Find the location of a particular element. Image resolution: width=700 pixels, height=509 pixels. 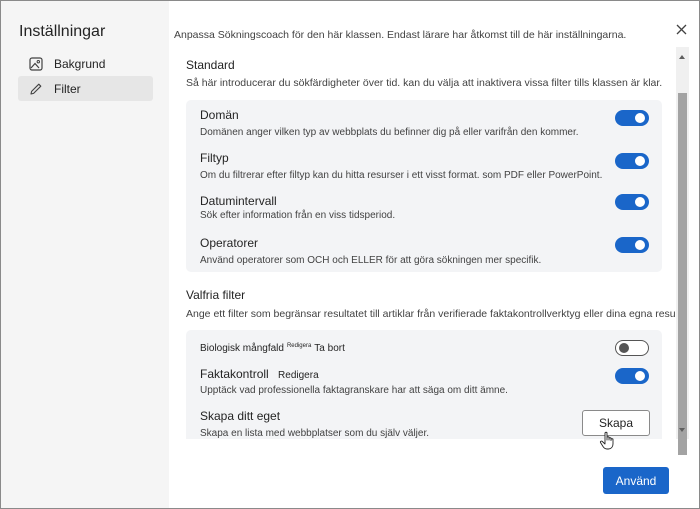

factcheck-toggle is located at coordinates (632, 376).